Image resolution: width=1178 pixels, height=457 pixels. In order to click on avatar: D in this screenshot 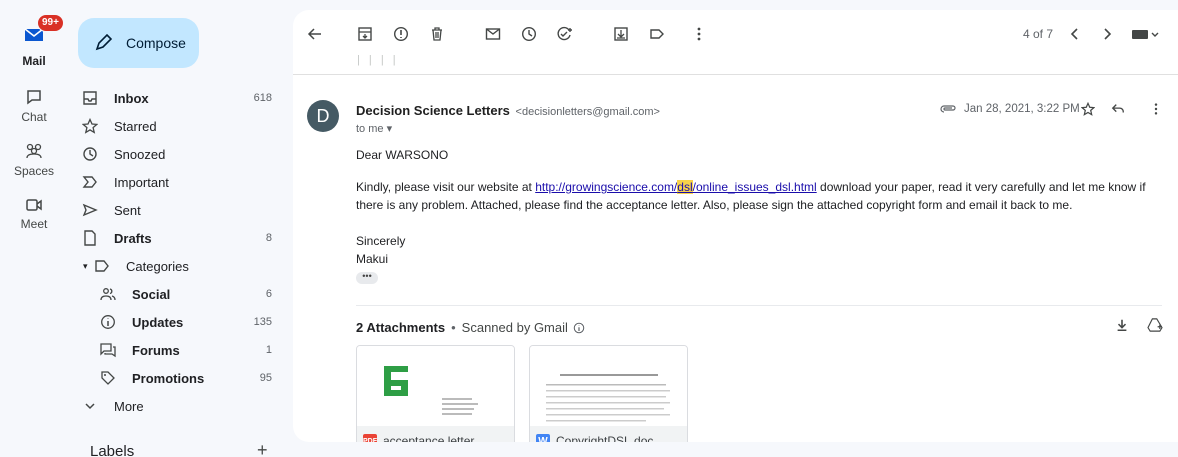, I will do `click(323, 116)`.